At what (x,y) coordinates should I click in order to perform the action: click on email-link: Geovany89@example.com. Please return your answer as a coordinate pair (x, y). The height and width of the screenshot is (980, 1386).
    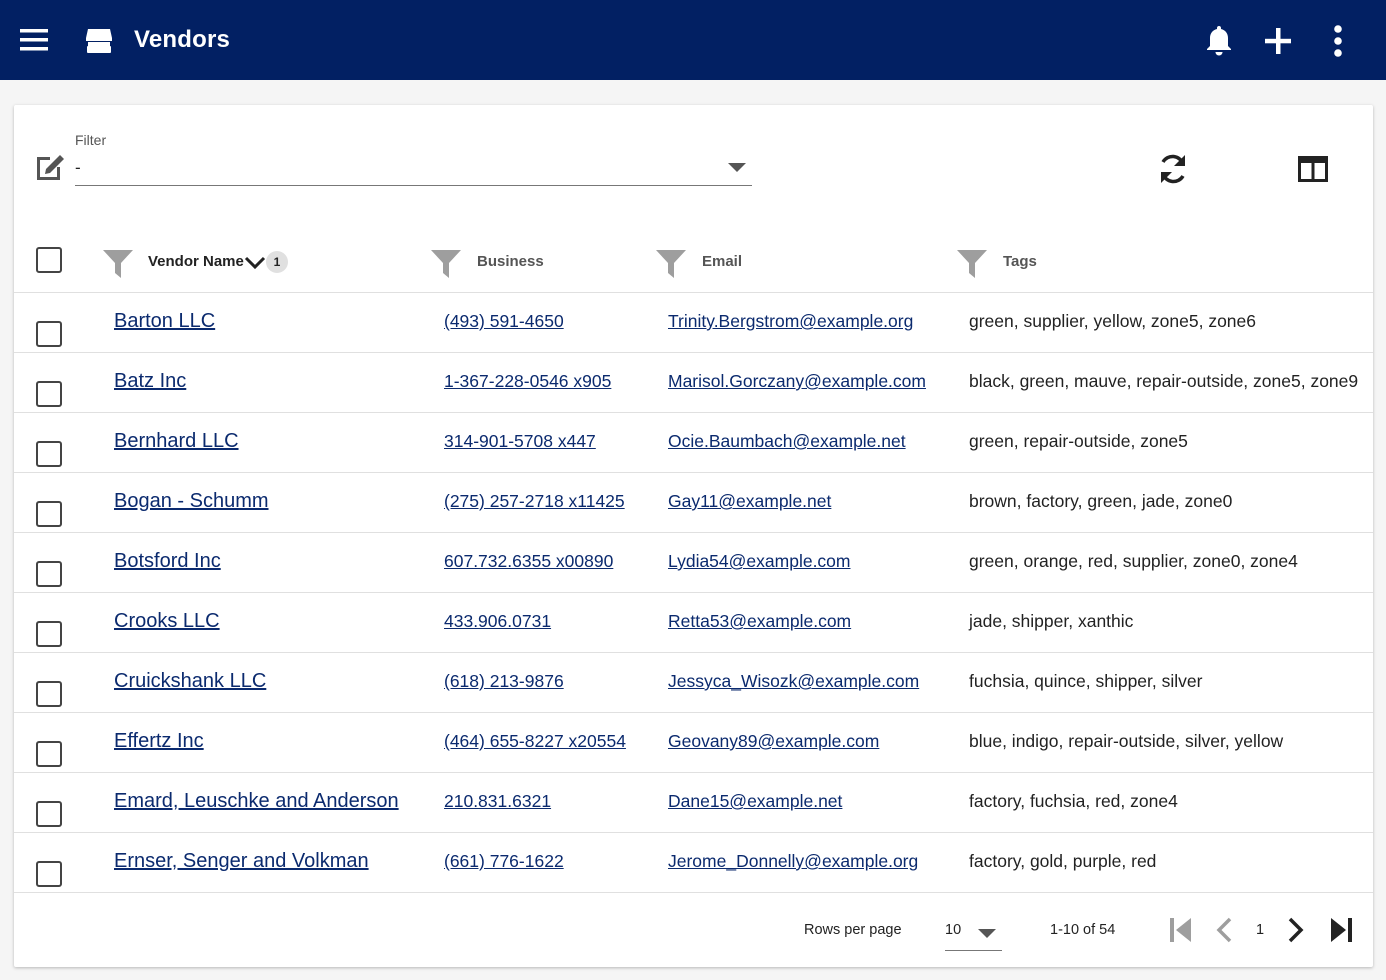
    Looking at the image, I should click on (773, 741).